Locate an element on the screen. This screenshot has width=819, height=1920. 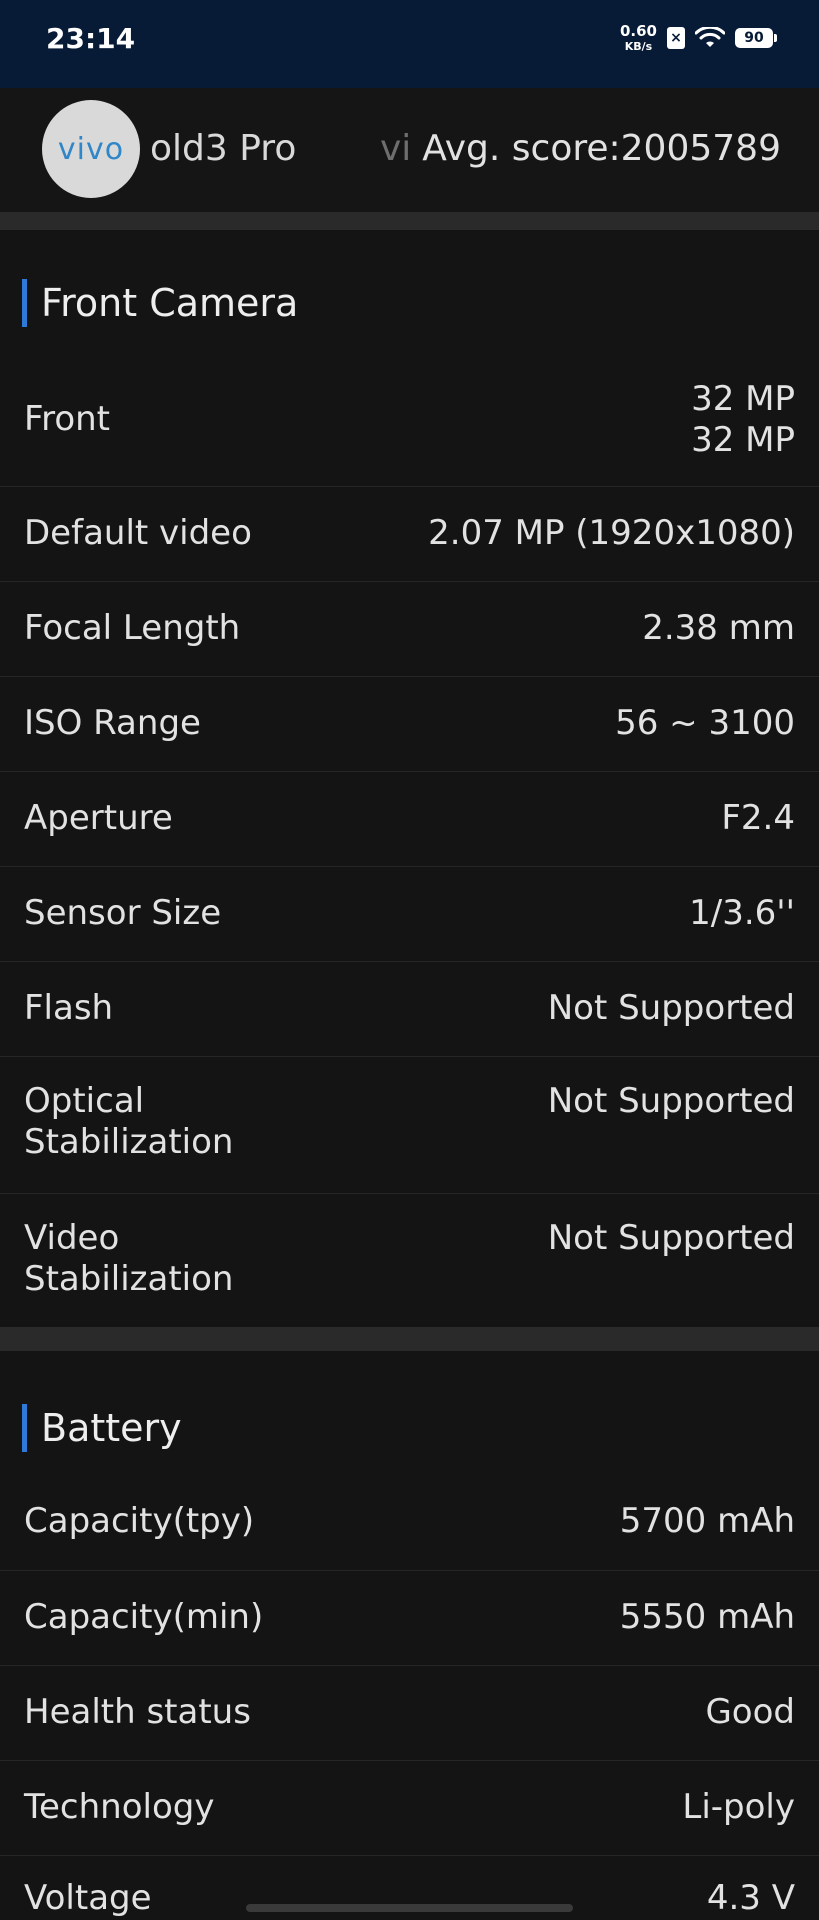
device-header: vivo old3 Pro vi Avg. score:2005789 is located at coordinates (409, 150).